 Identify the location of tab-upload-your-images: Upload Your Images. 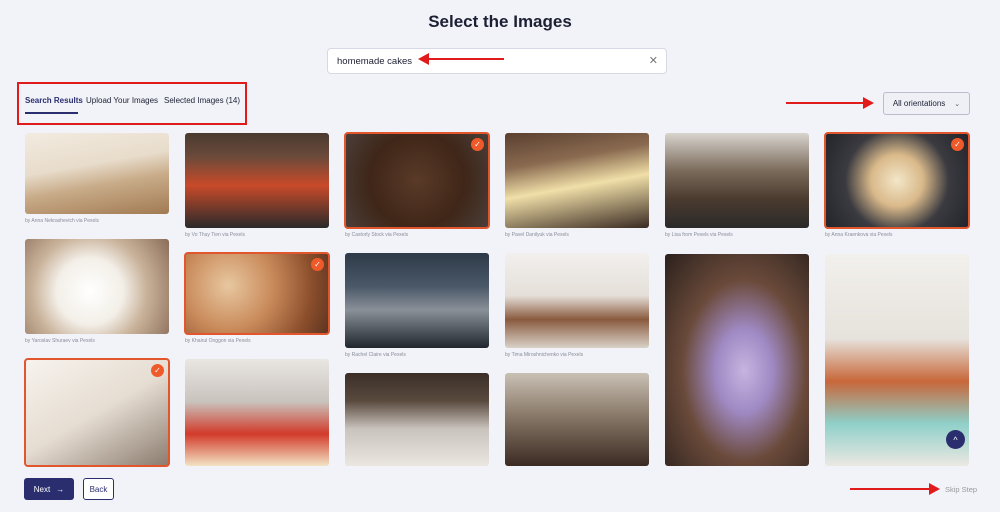
(122, 100).